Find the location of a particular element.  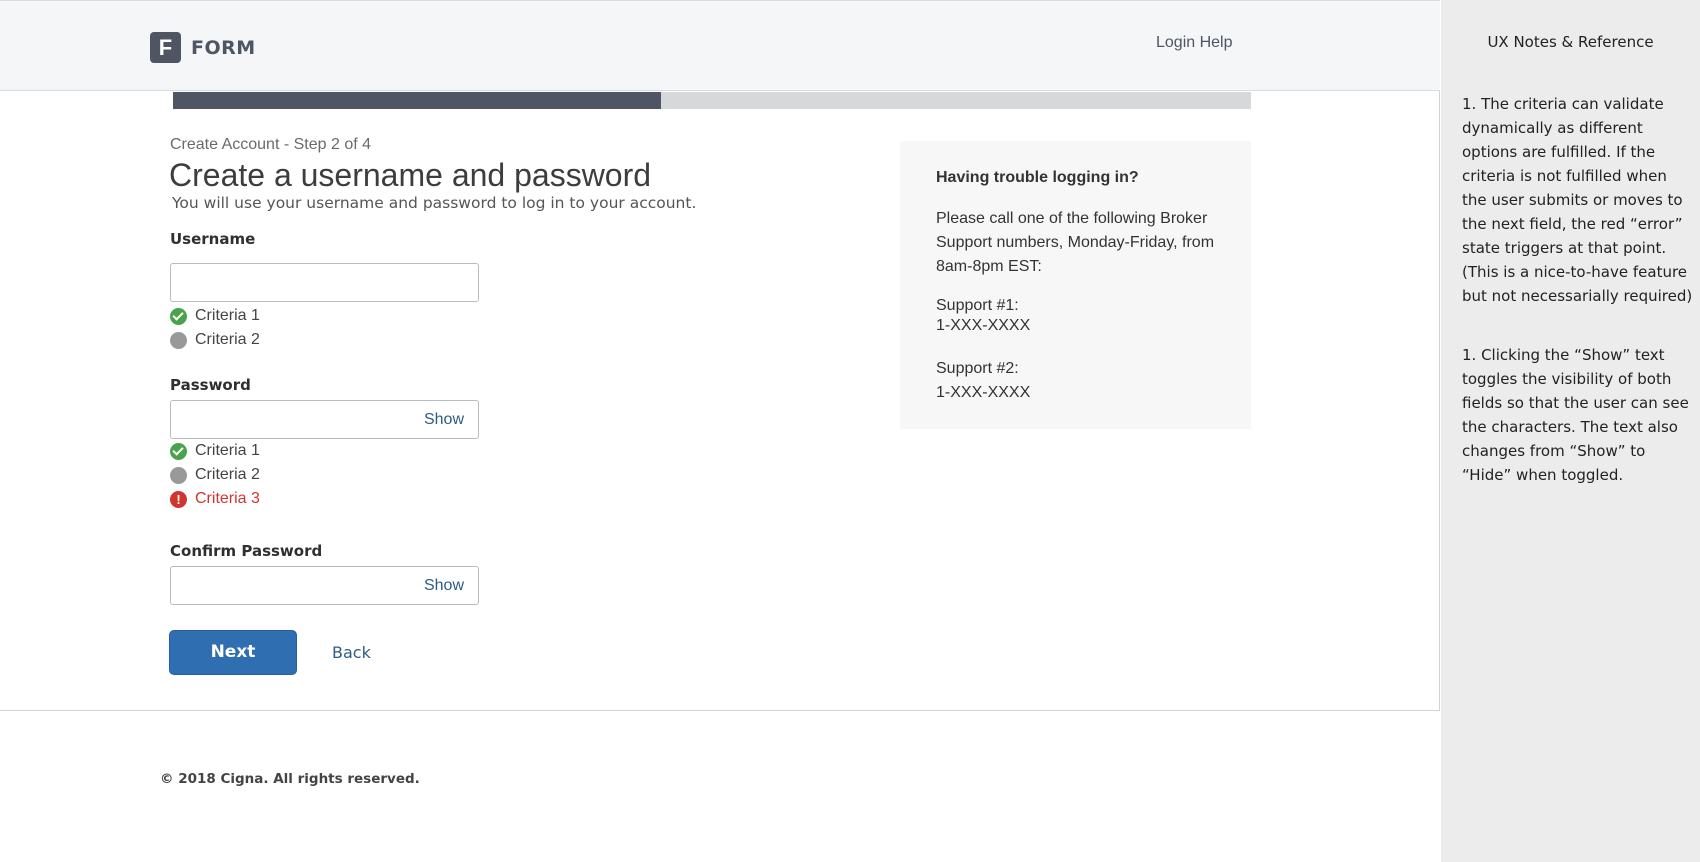

support-1-label: Support #1: is located at coordinates (977, 305).